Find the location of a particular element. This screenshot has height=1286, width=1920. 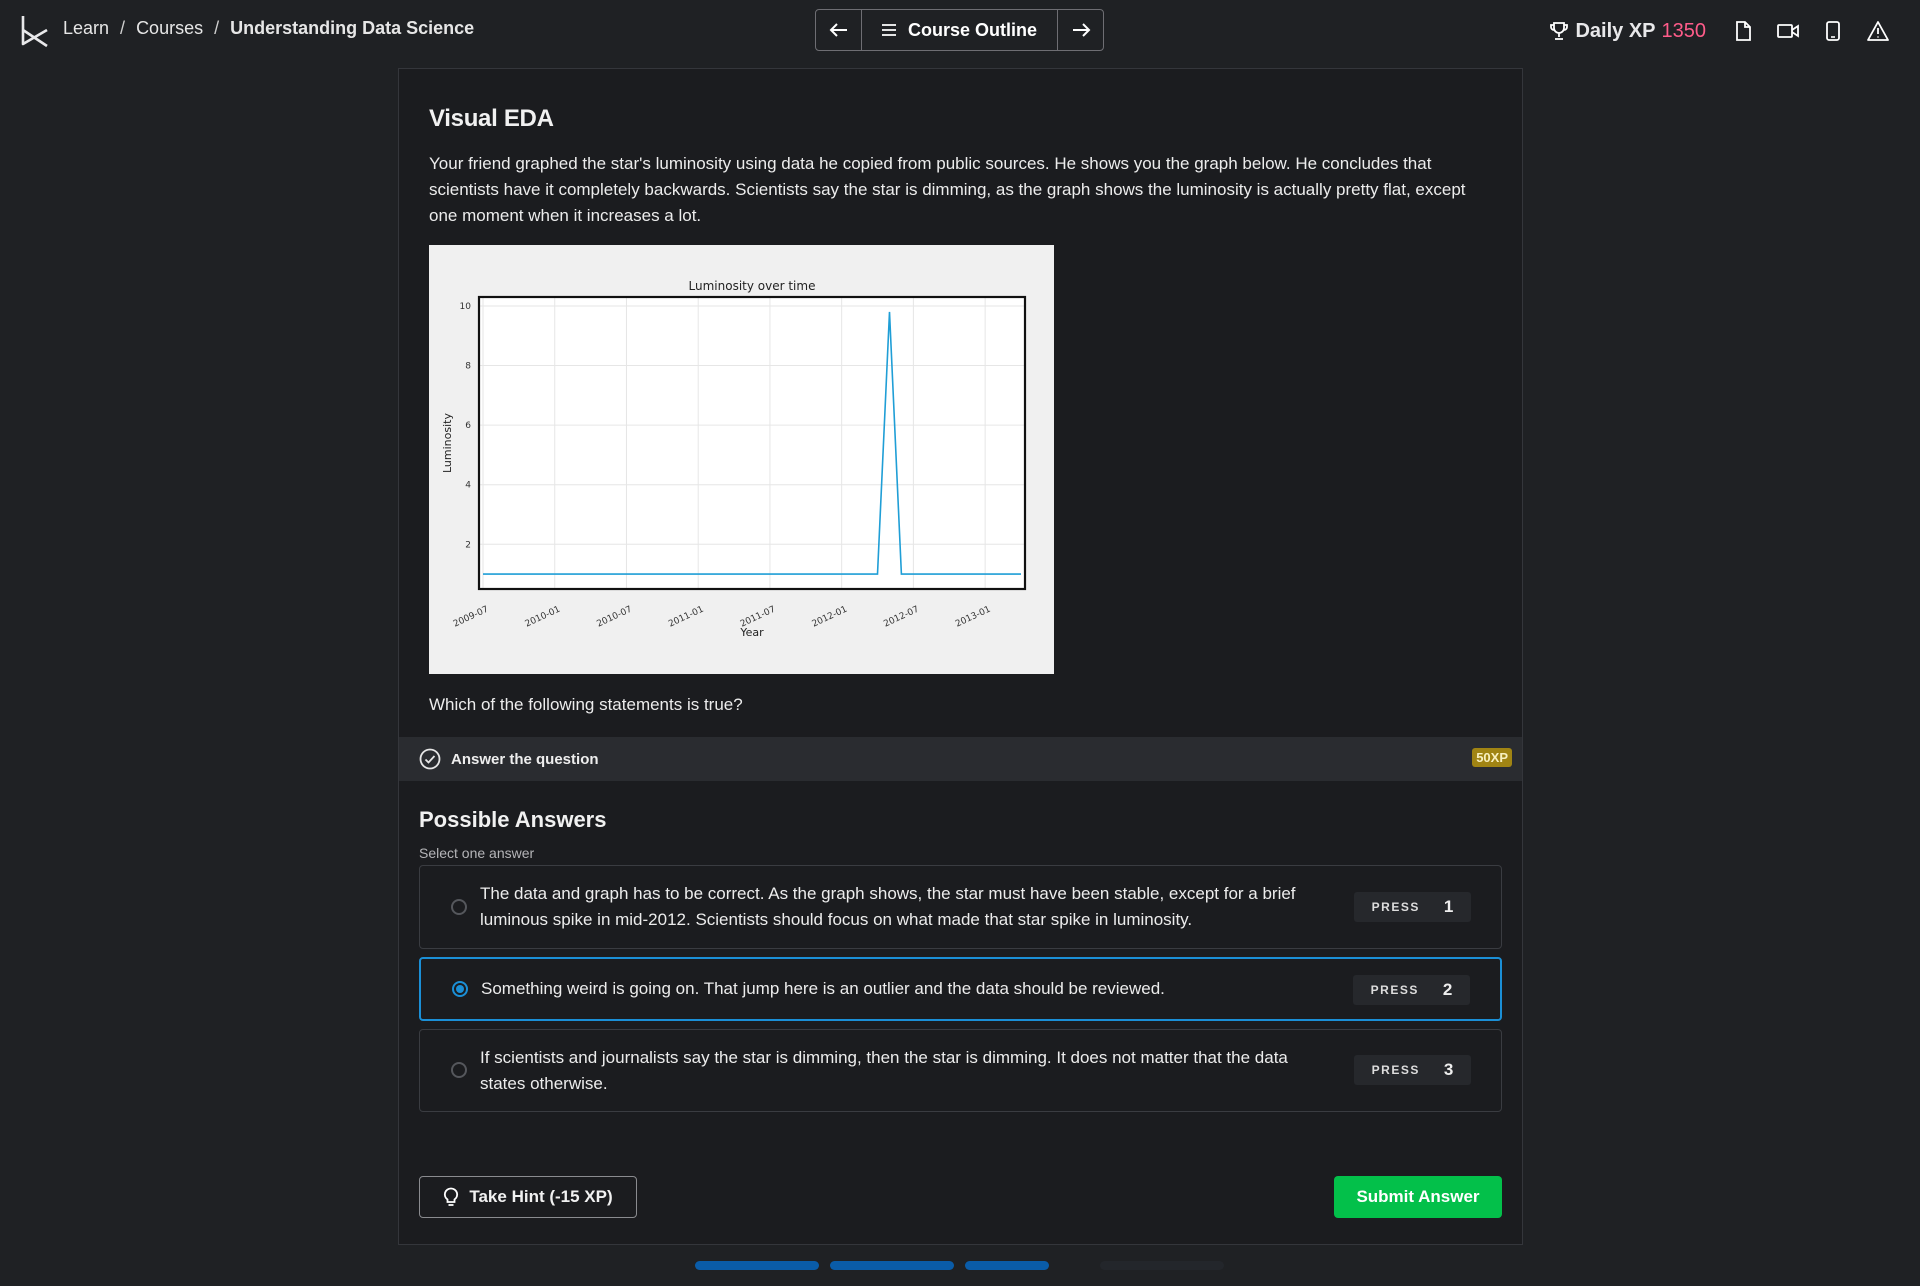

task-label: Answer the question is located at coordinates (525, 759).